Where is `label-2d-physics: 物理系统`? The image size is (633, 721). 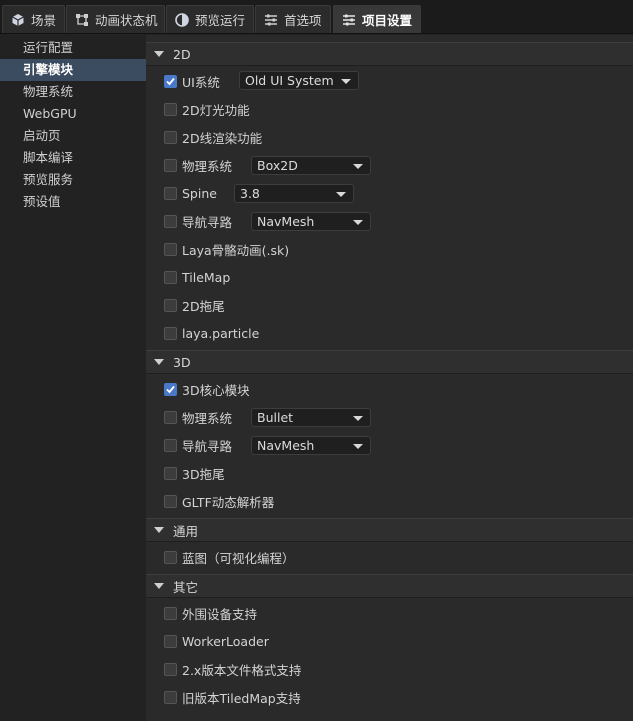
label-2d-physics: 物理系统 is located at coordinates (207, 166).